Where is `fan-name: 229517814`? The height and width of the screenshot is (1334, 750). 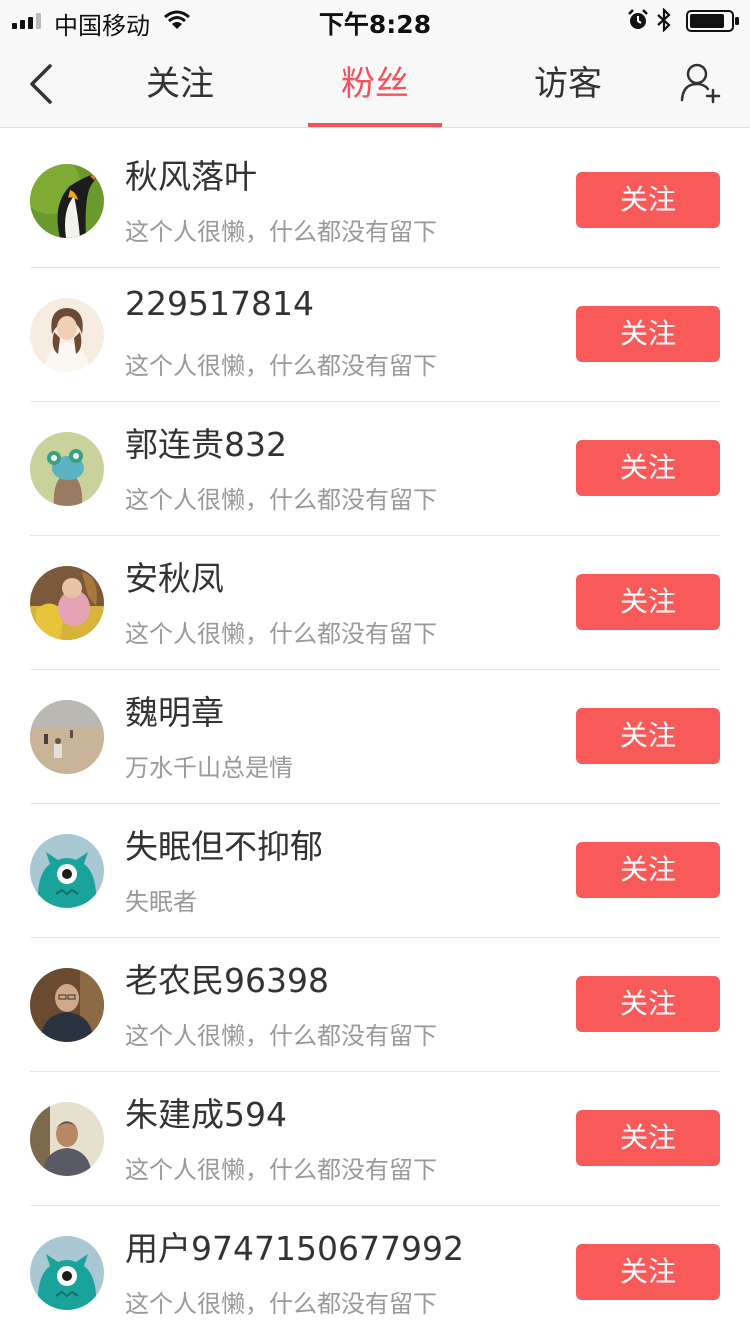
fan-name: 229517814 is located at coordinates (219, 303).